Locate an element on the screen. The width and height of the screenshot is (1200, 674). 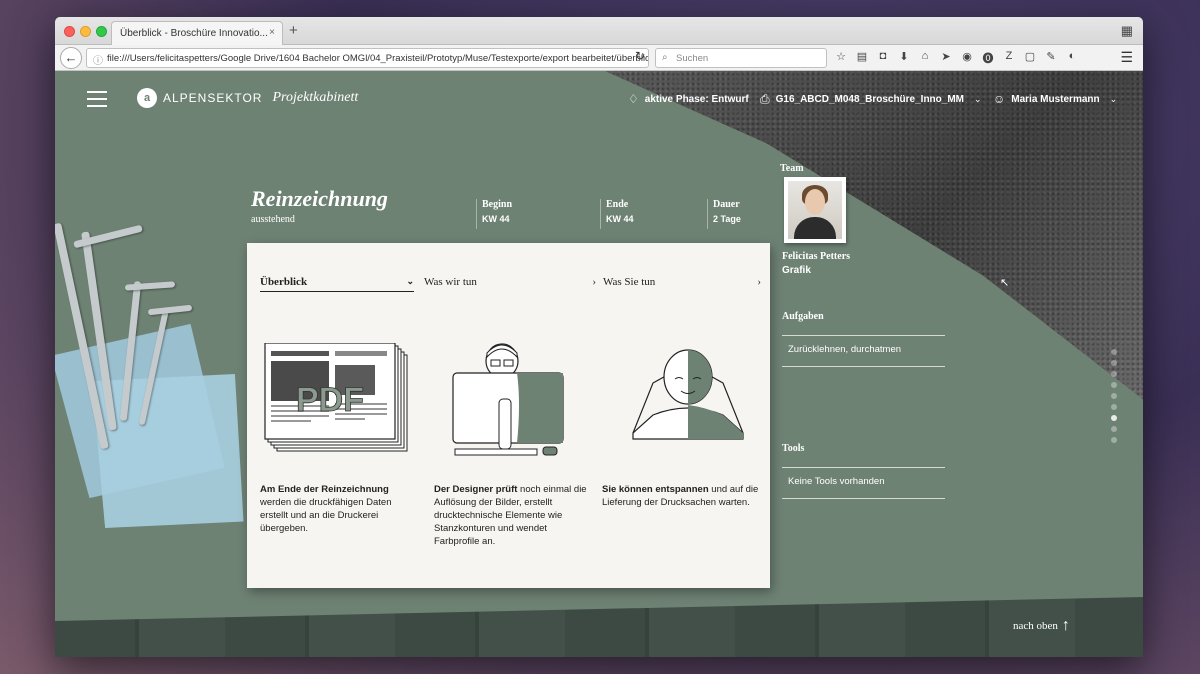
extension-icon: ◉ is located at coordinates (967, 58).